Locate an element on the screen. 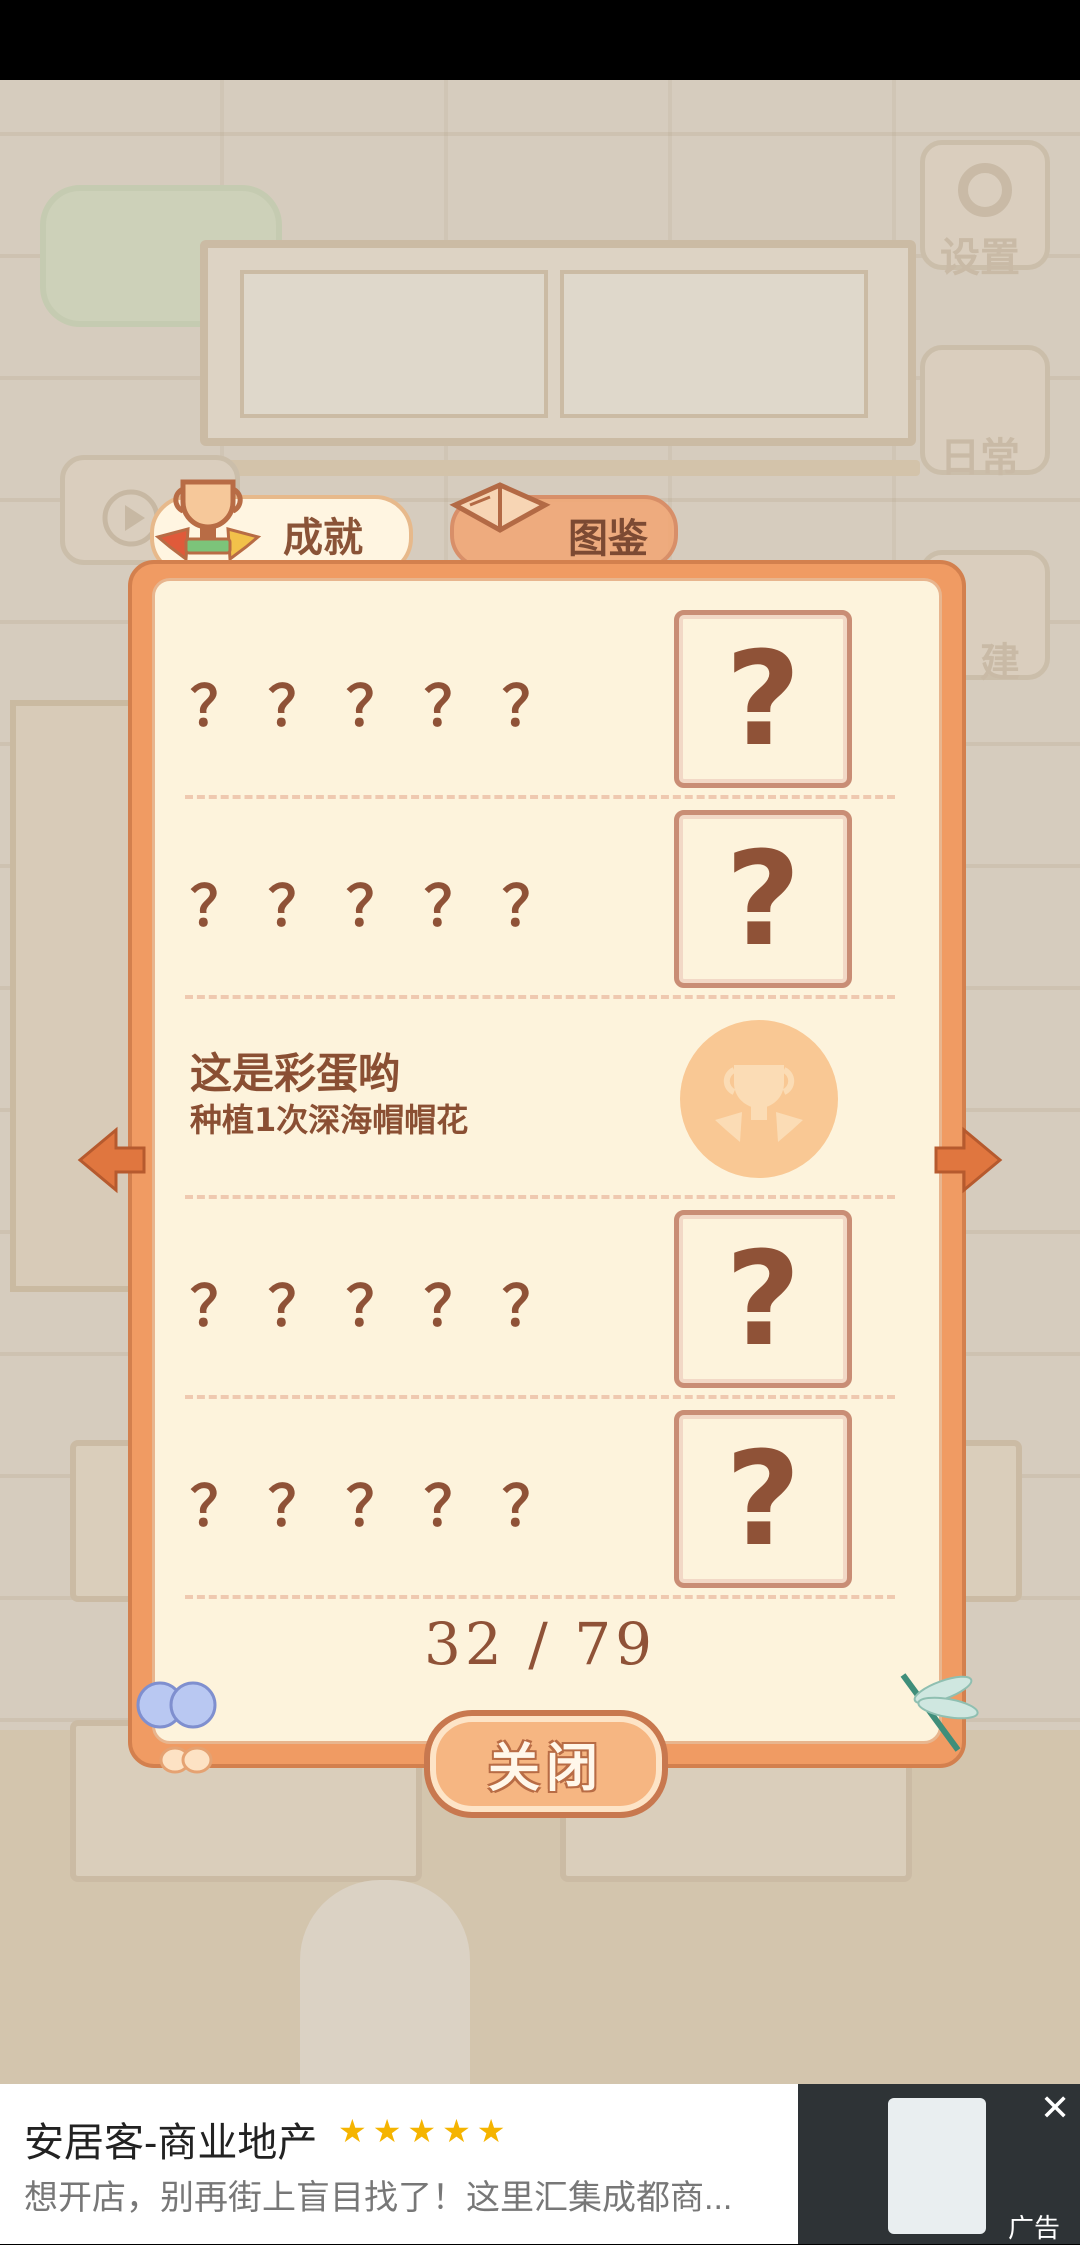  butterfly-icon is located at coordinates (176, 1727).